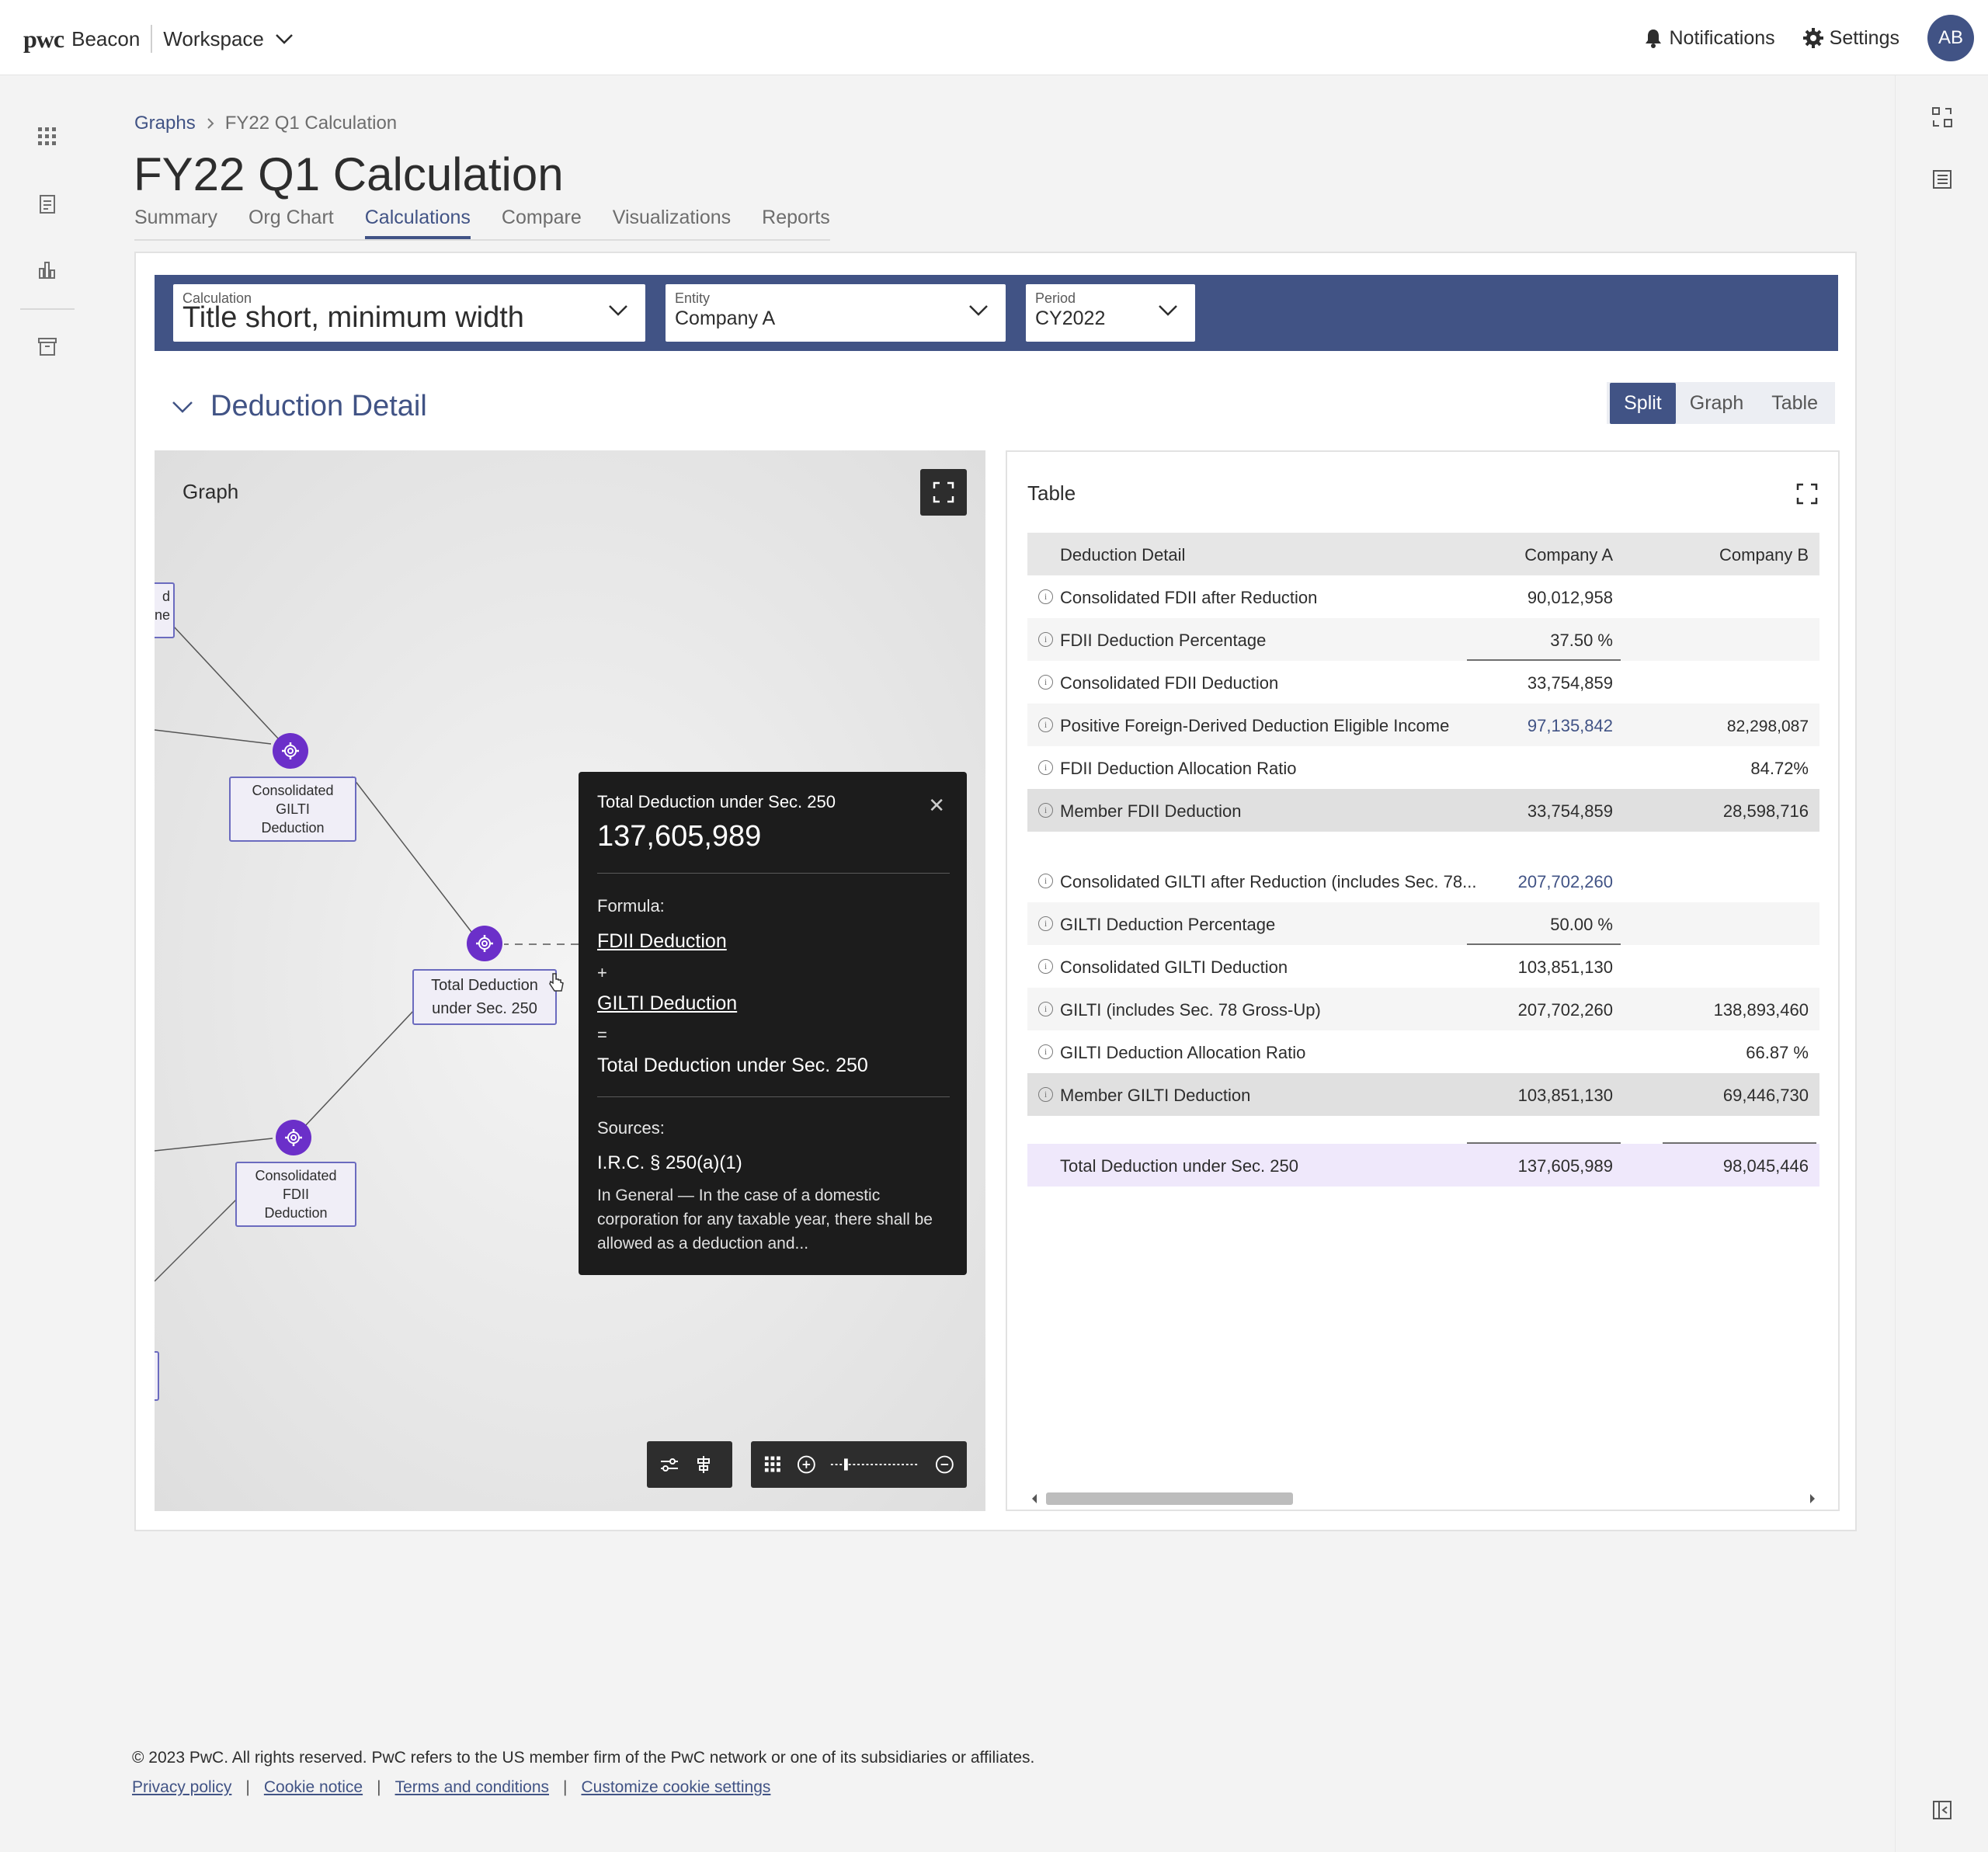 Image resolution: width=1988 pixels, height=1852 pixels. I want to click on company-a-value: 207,702,260, so click(1565, 1010).